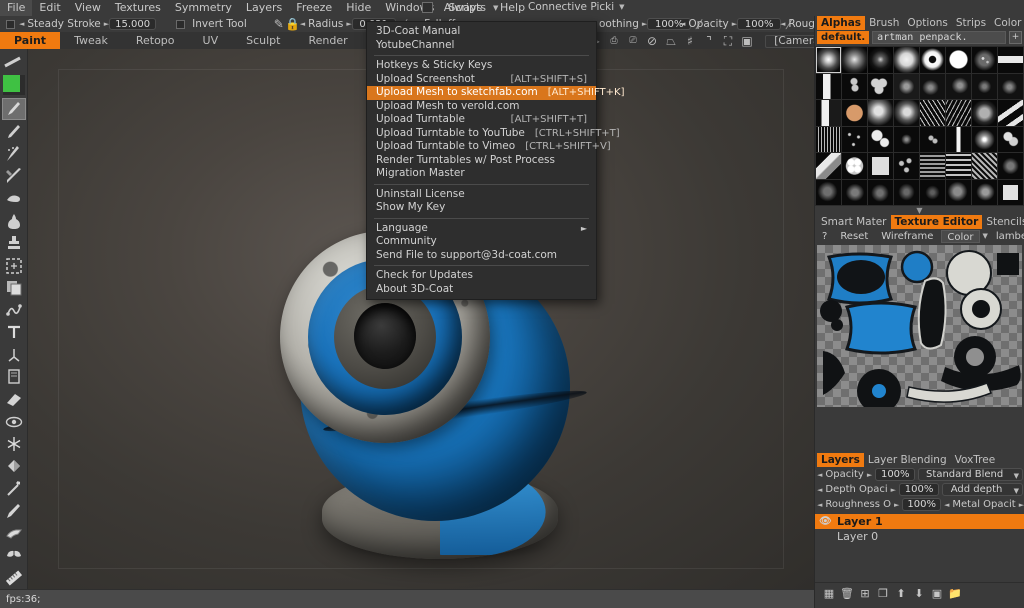 The image size is (1024, 608). Describe the element at coordinates (975, 460) in the screenshot. I see `tab-voxtree: VoxTree` at that location.